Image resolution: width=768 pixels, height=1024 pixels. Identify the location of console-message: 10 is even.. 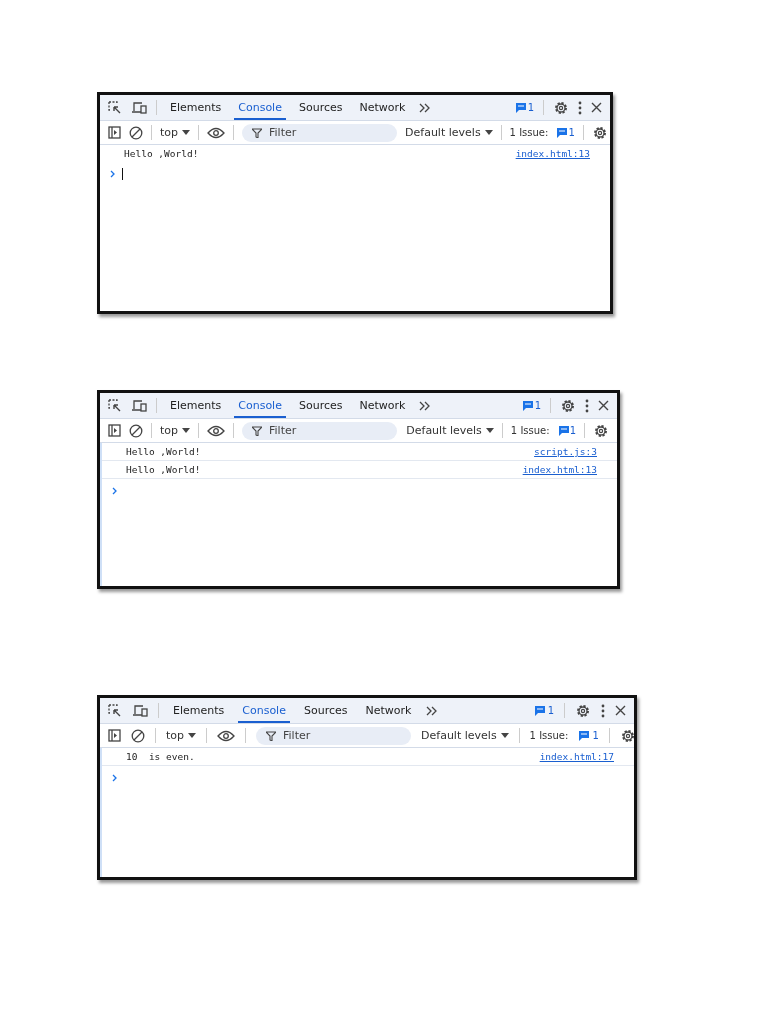
(160, 756).